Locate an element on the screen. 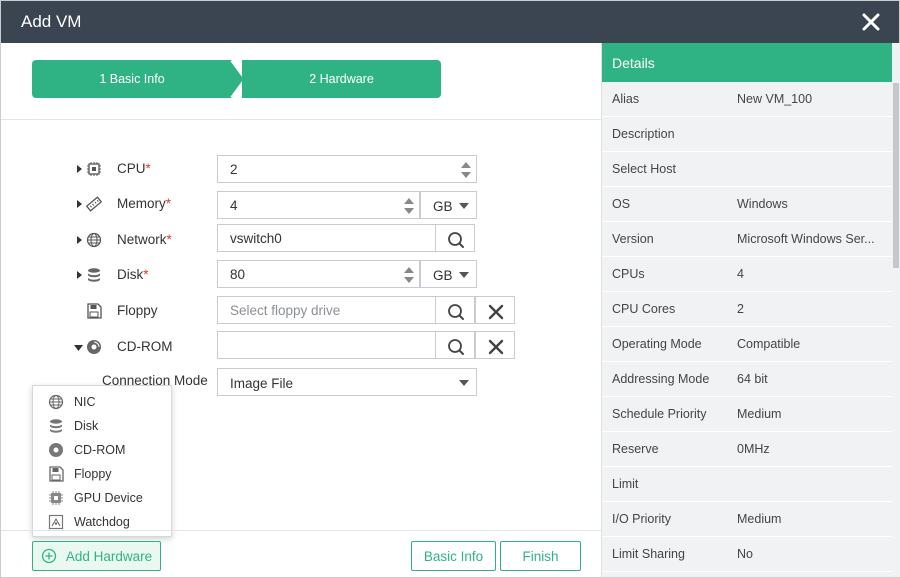 This screenshot has width=900, height=578. menu-item-label: Floppy is located at coordinates (93, 474).